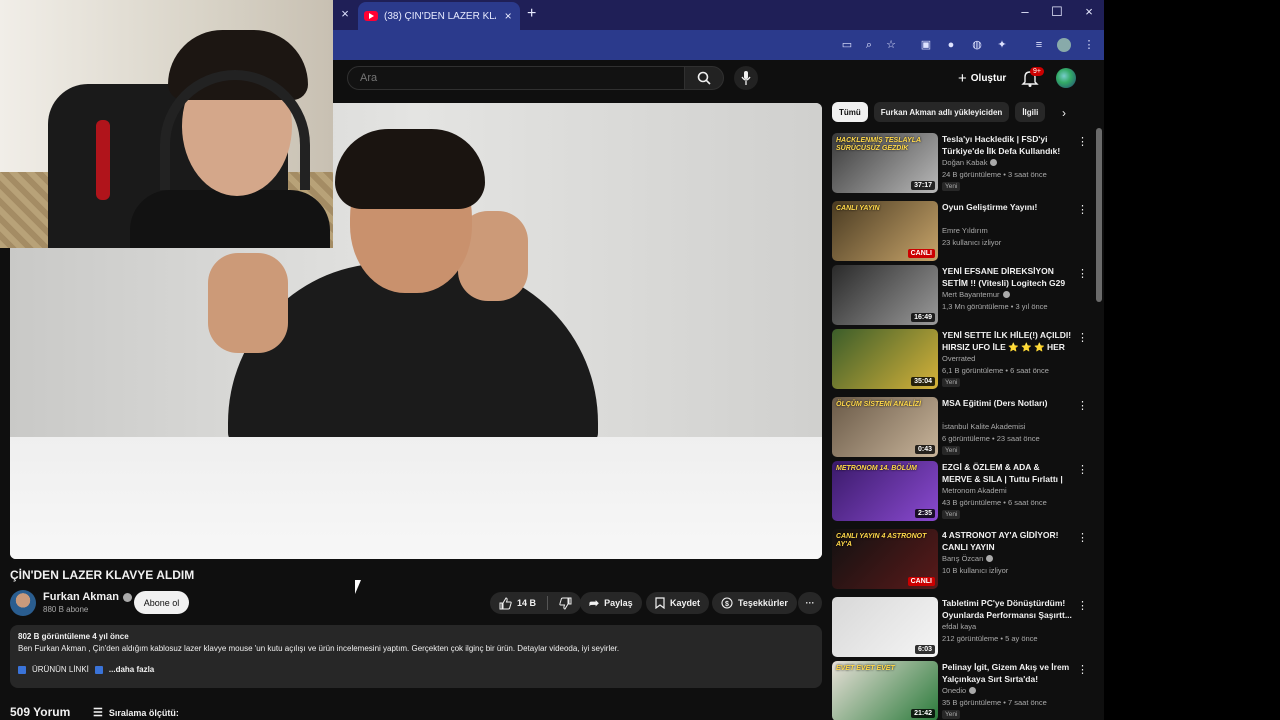 The image size is (1280, 720). I want to click on bookmark-star-icon: ☆, so click(891, 45).